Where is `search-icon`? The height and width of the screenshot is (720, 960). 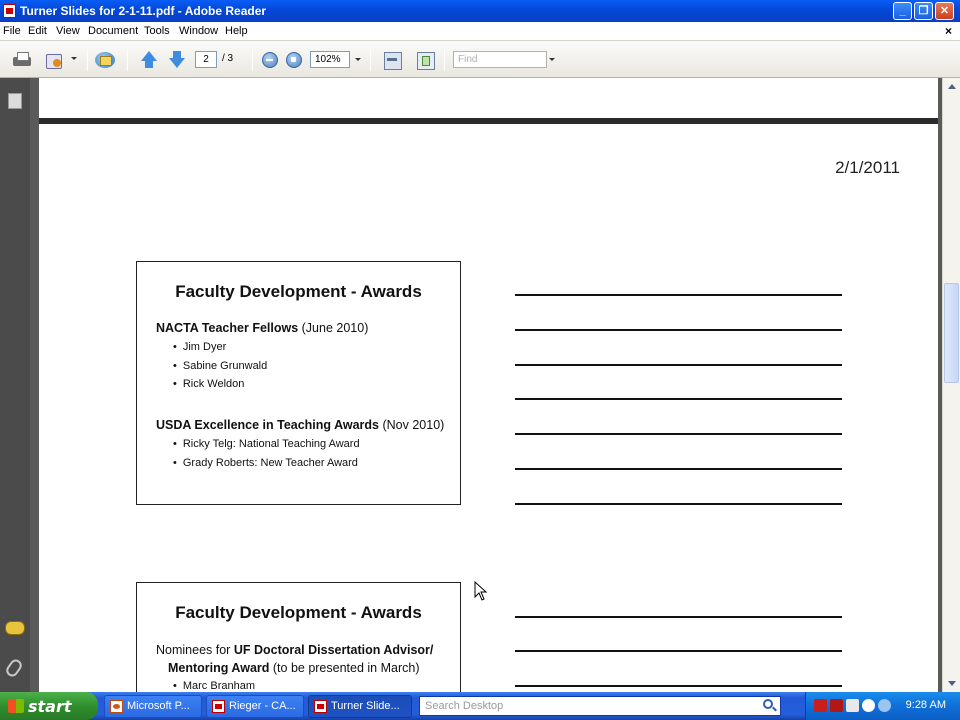 search-icon is located at coordinates (768, 704).